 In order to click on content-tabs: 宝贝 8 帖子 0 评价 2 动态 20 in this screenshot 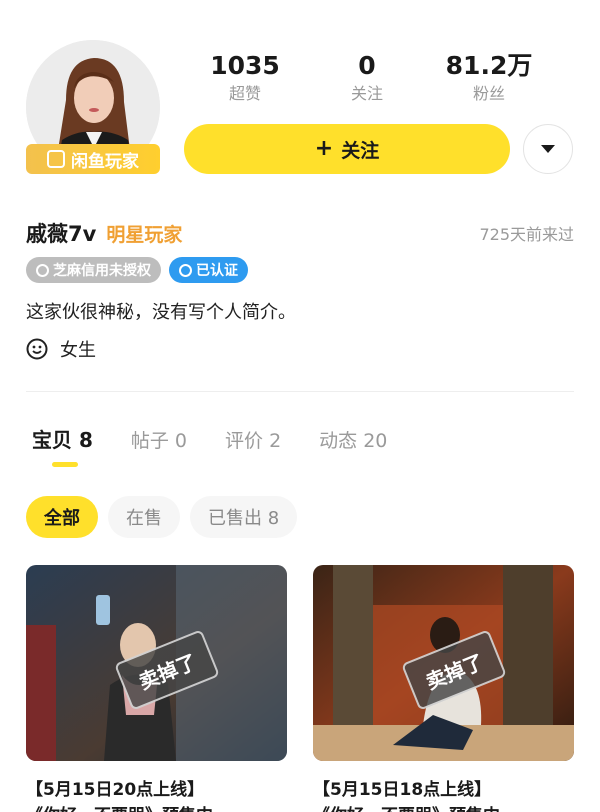, I will do `click(209, 445)`.